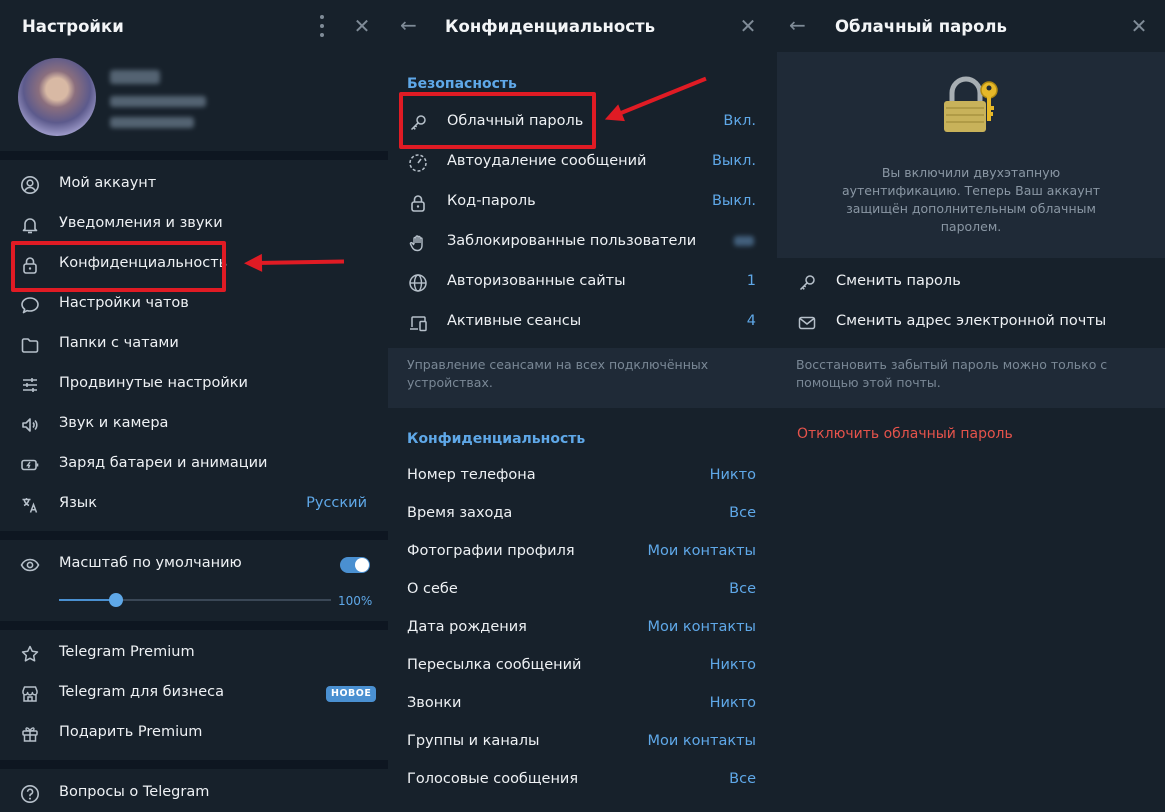 Image resolution: width=1165 pixels, height=812 pixels. What do you see at coordinates (194, 424) in the screenshot?
I see `menu-item-sound-camera: Звук и камера` at bounding box center [194, 424].